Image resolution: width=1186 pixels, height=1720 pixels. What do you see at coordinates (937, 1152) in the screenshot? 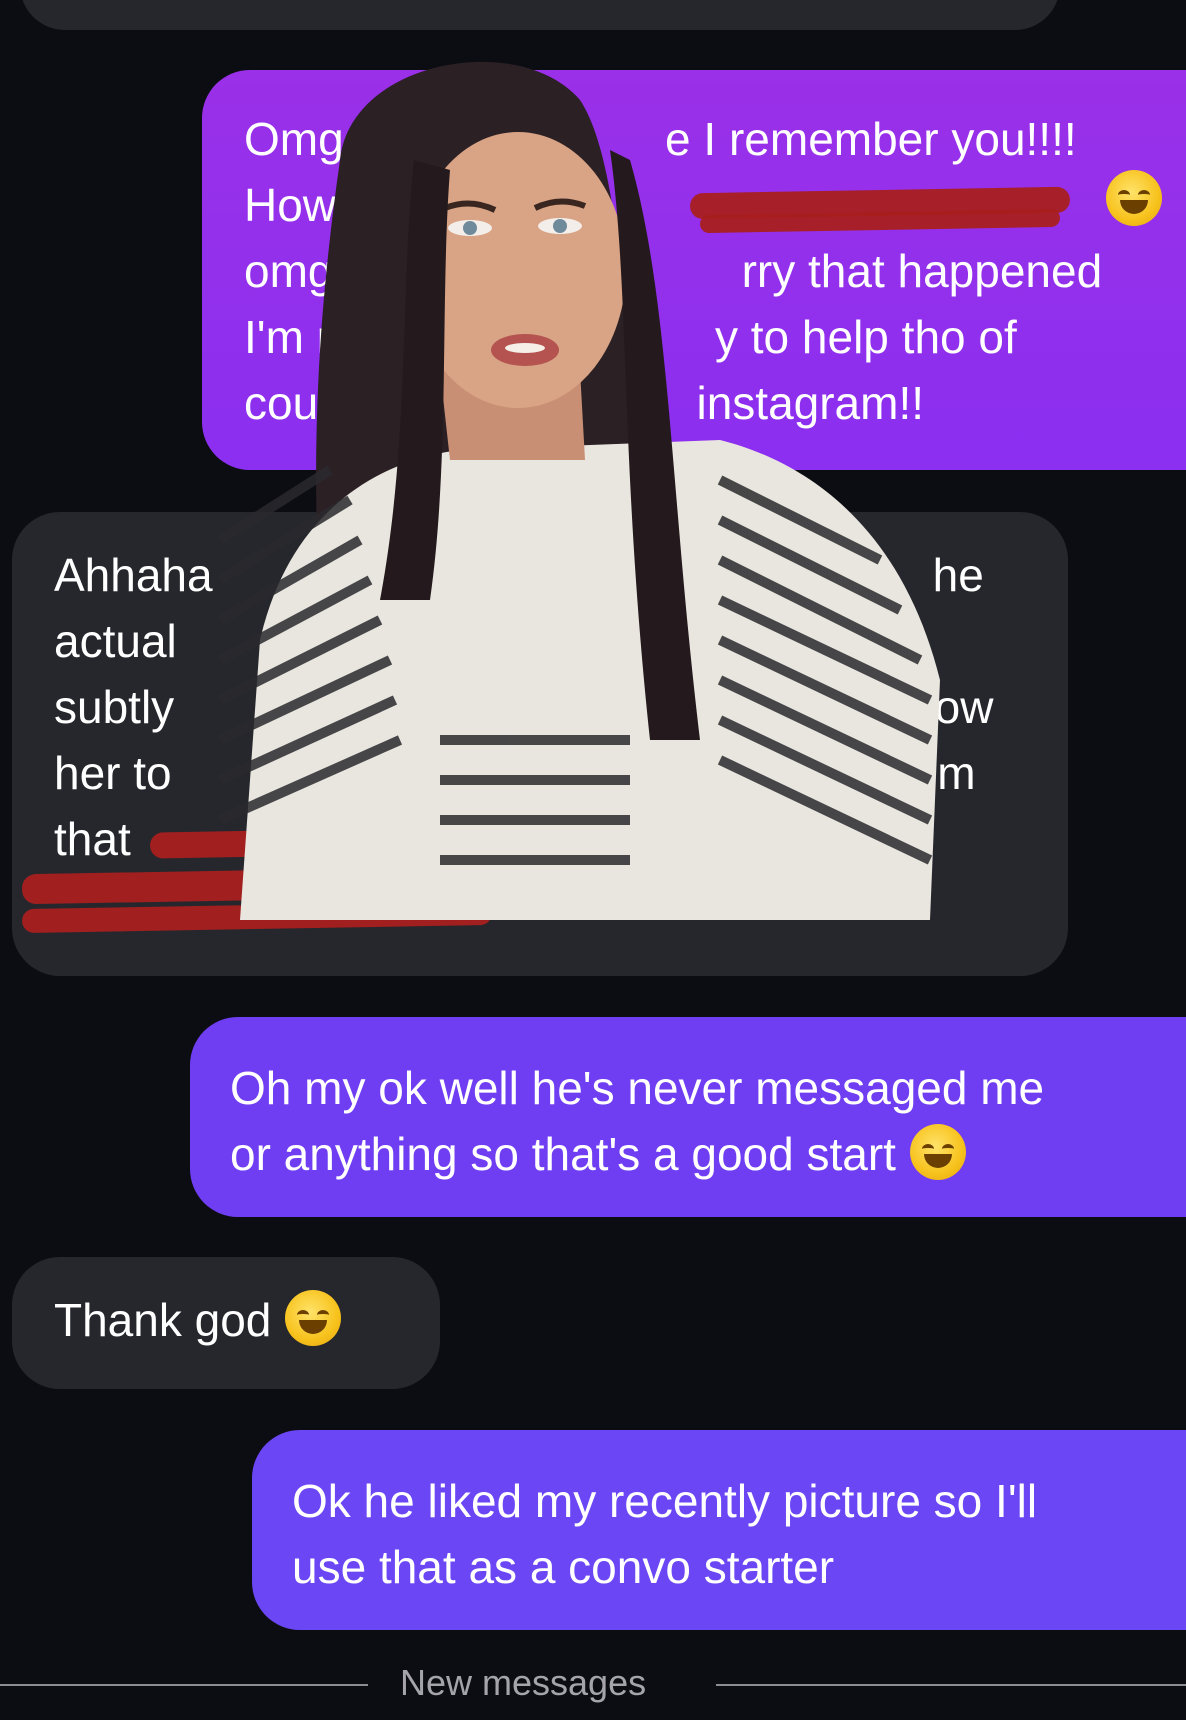
I see `rofl-emoji-icon` at bounding box center [937, 1152].